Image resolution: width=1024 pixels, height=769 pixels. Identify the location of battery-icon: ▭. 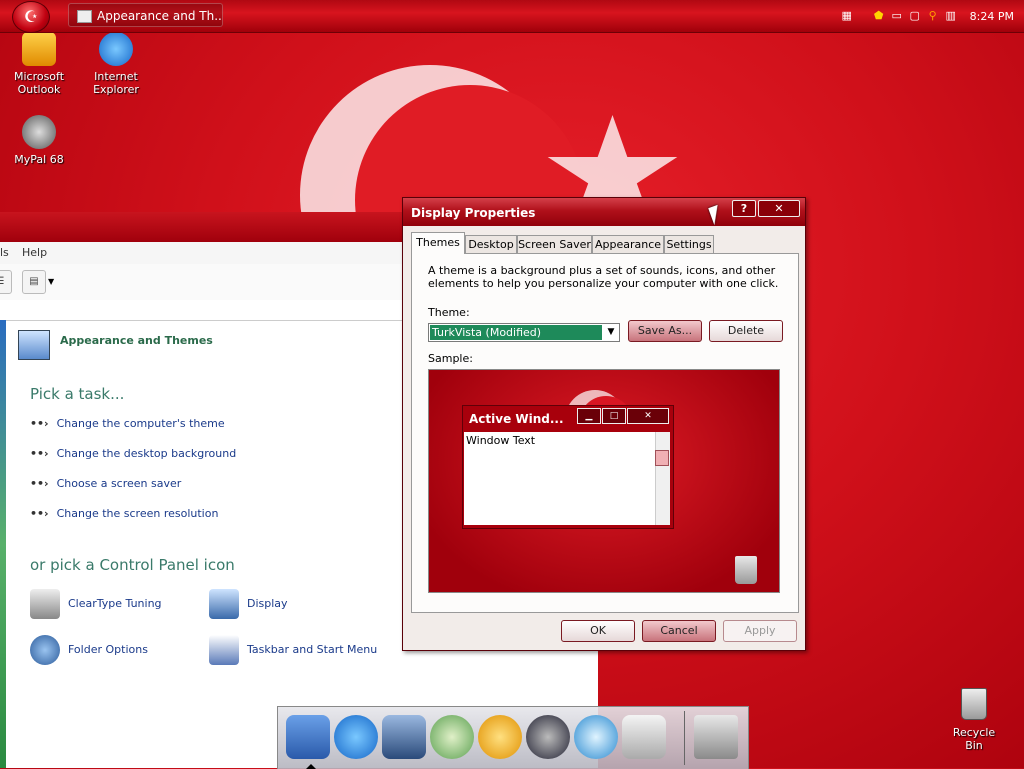
(897, 16).